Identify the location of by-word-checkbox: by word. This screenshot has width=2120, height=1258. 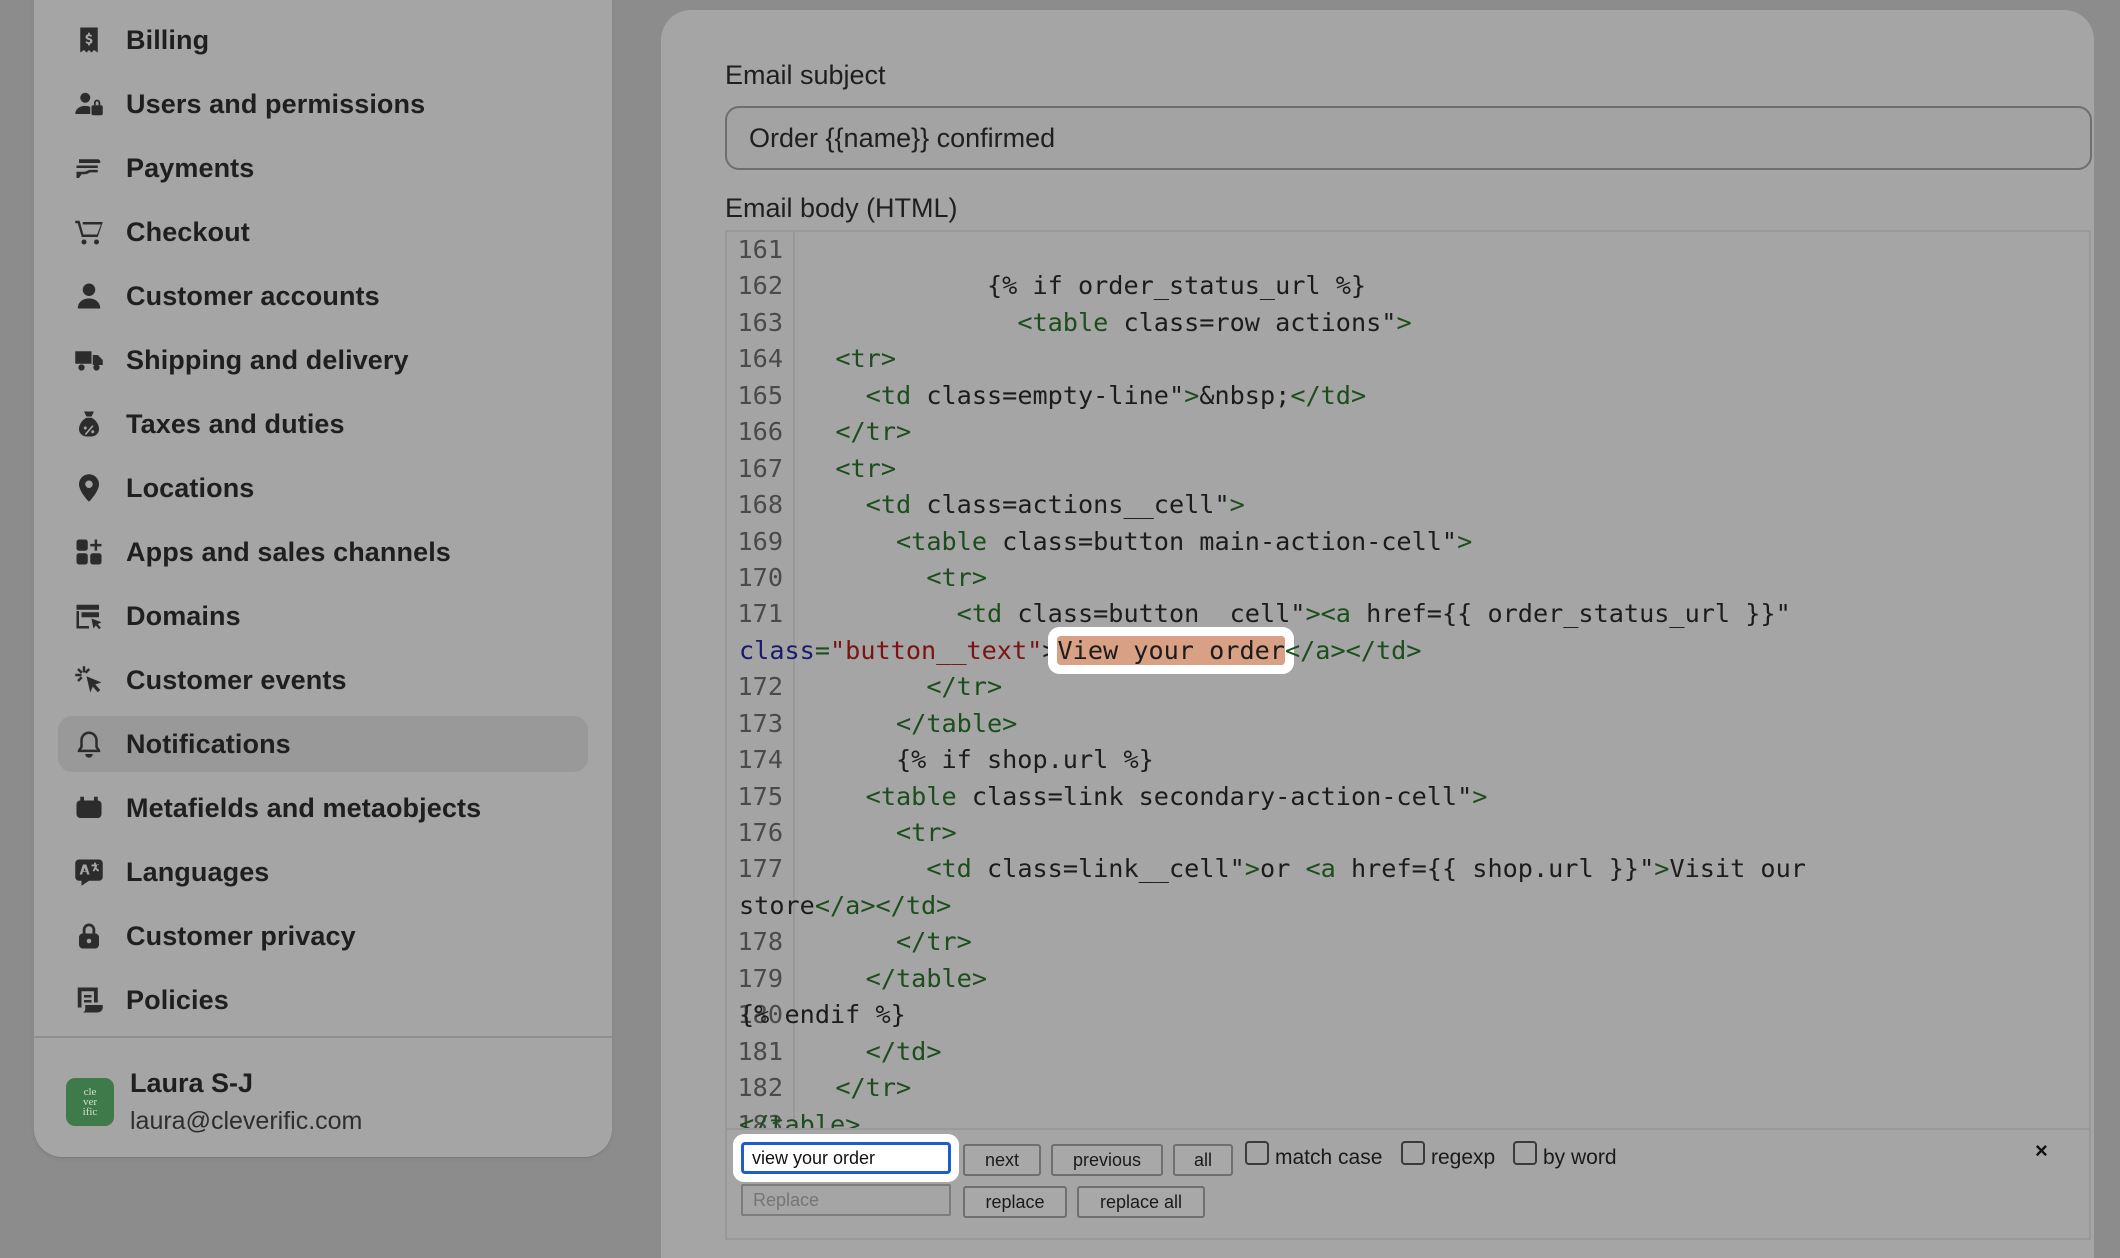
(1565, 1155).